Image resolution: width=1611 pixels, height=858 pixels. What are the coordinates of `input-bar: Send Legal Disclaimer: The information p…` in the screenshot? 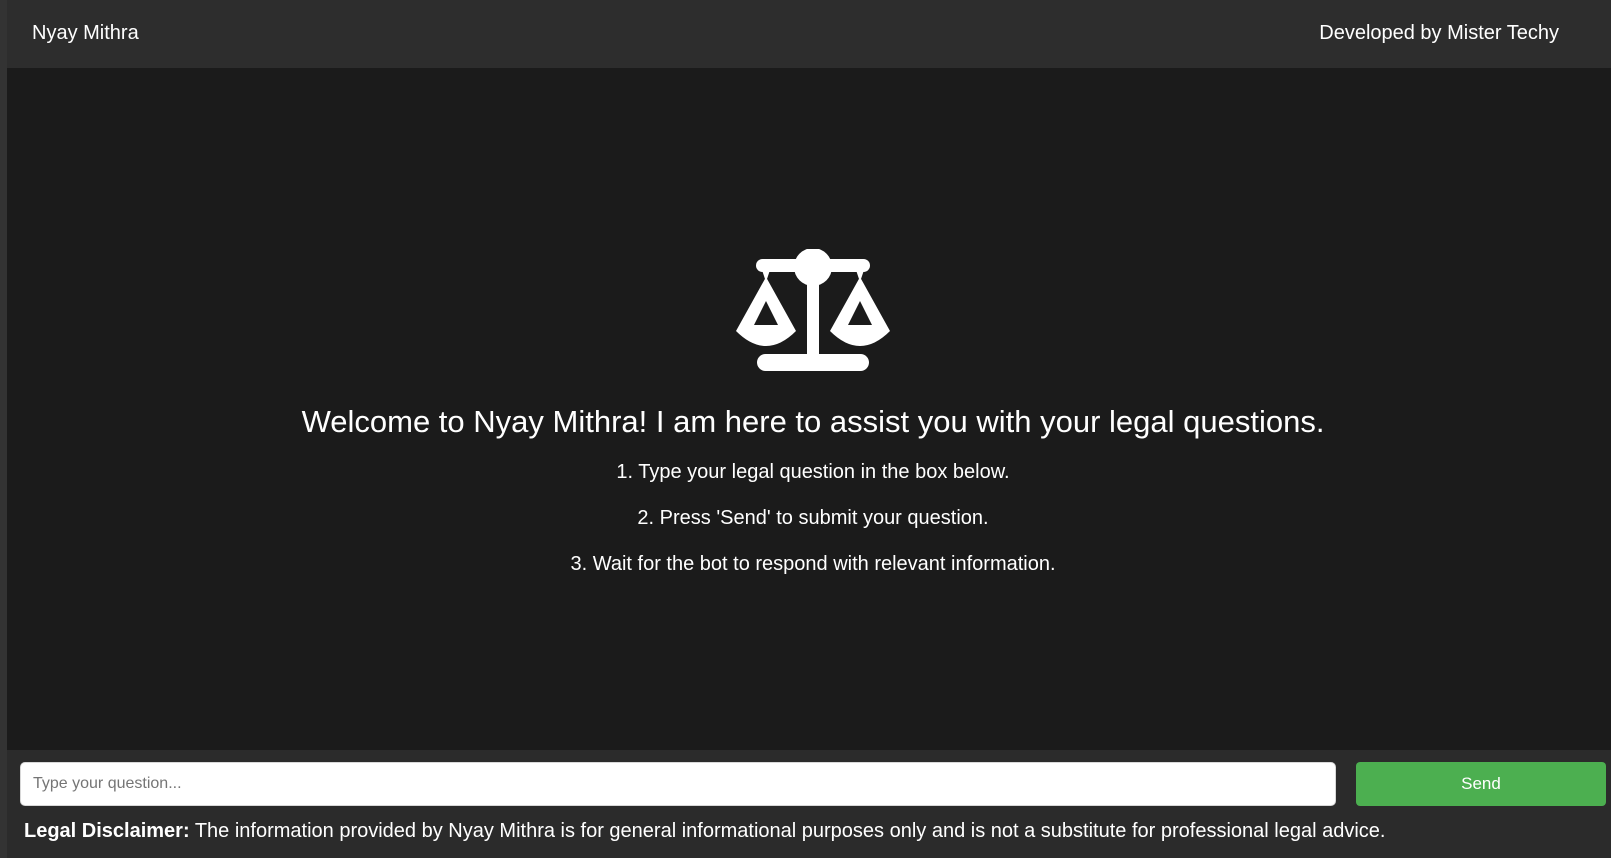 It's located at (809, 804).